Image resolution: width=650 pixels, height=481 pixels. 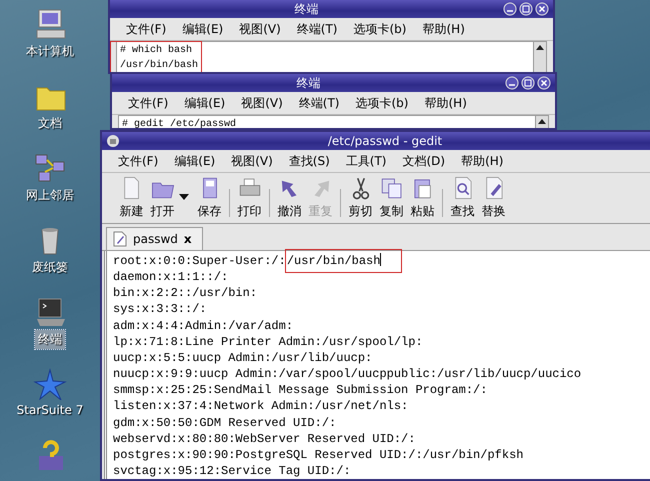 What do you see at coordinates (50, 51) in the screenshot?
I see `desktop-icon-label: 本计算机` at bounding box center [50, 51].